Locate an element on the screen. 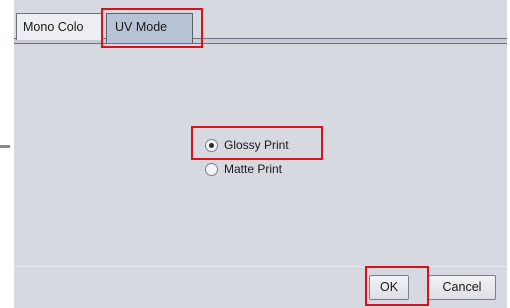  cancel-button: Cancel is located at coordinates (462, 287).